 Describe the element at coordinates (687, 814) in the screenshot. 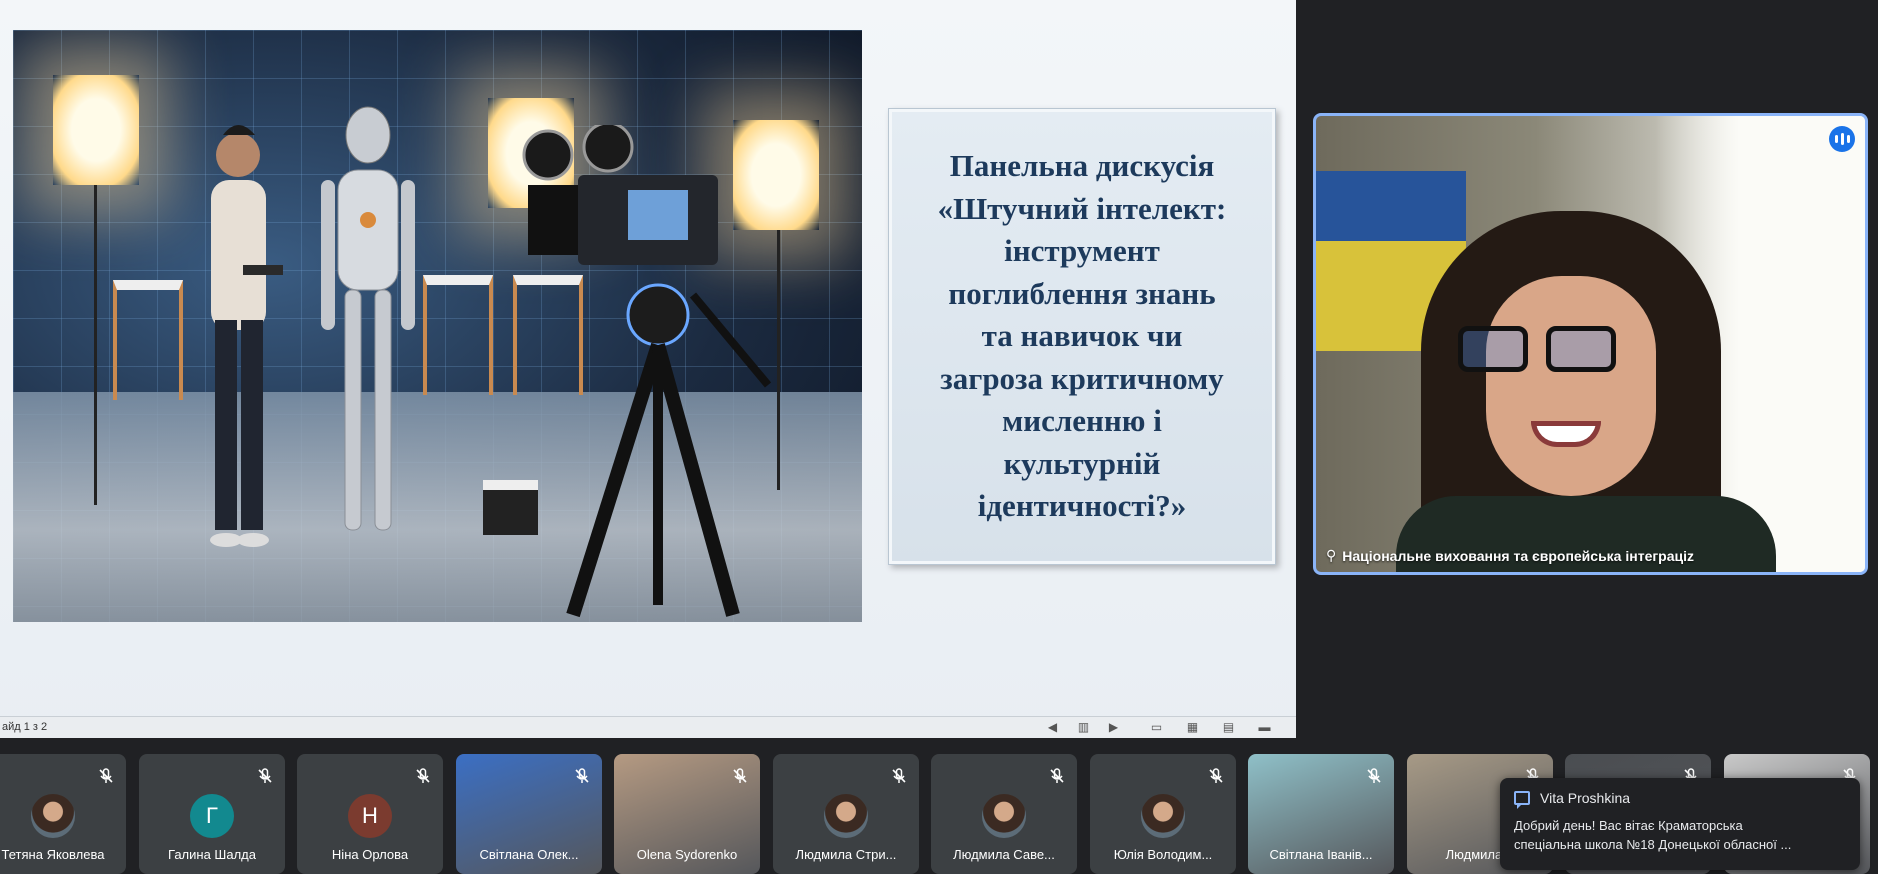

I see `participant-tile: Olena Sydorenko` at that location.